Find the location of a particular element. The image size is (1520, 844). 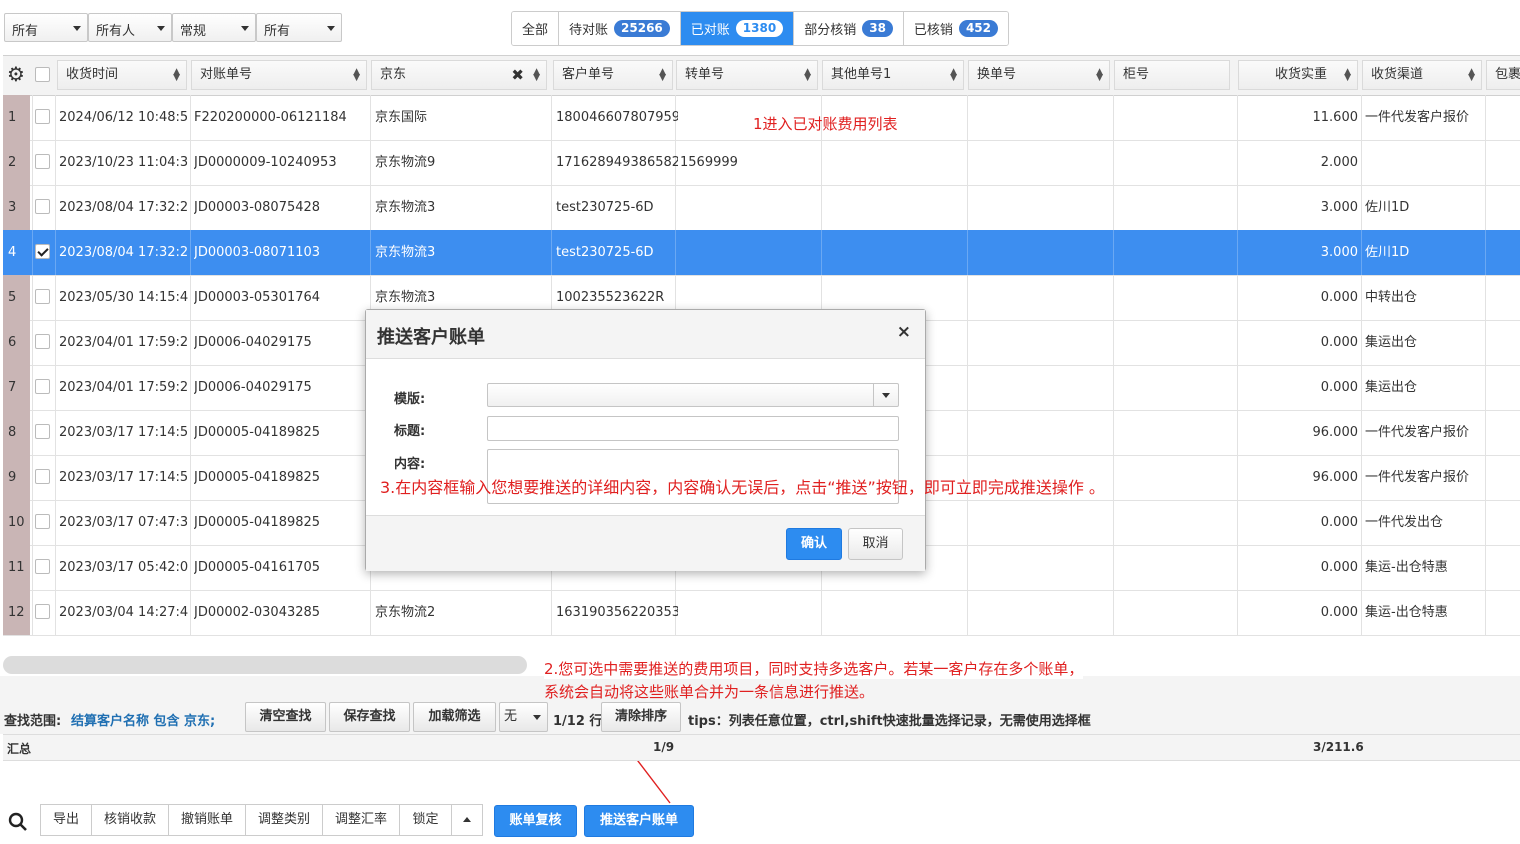

tab-all: 全部 is located at coordinates (536, 28).